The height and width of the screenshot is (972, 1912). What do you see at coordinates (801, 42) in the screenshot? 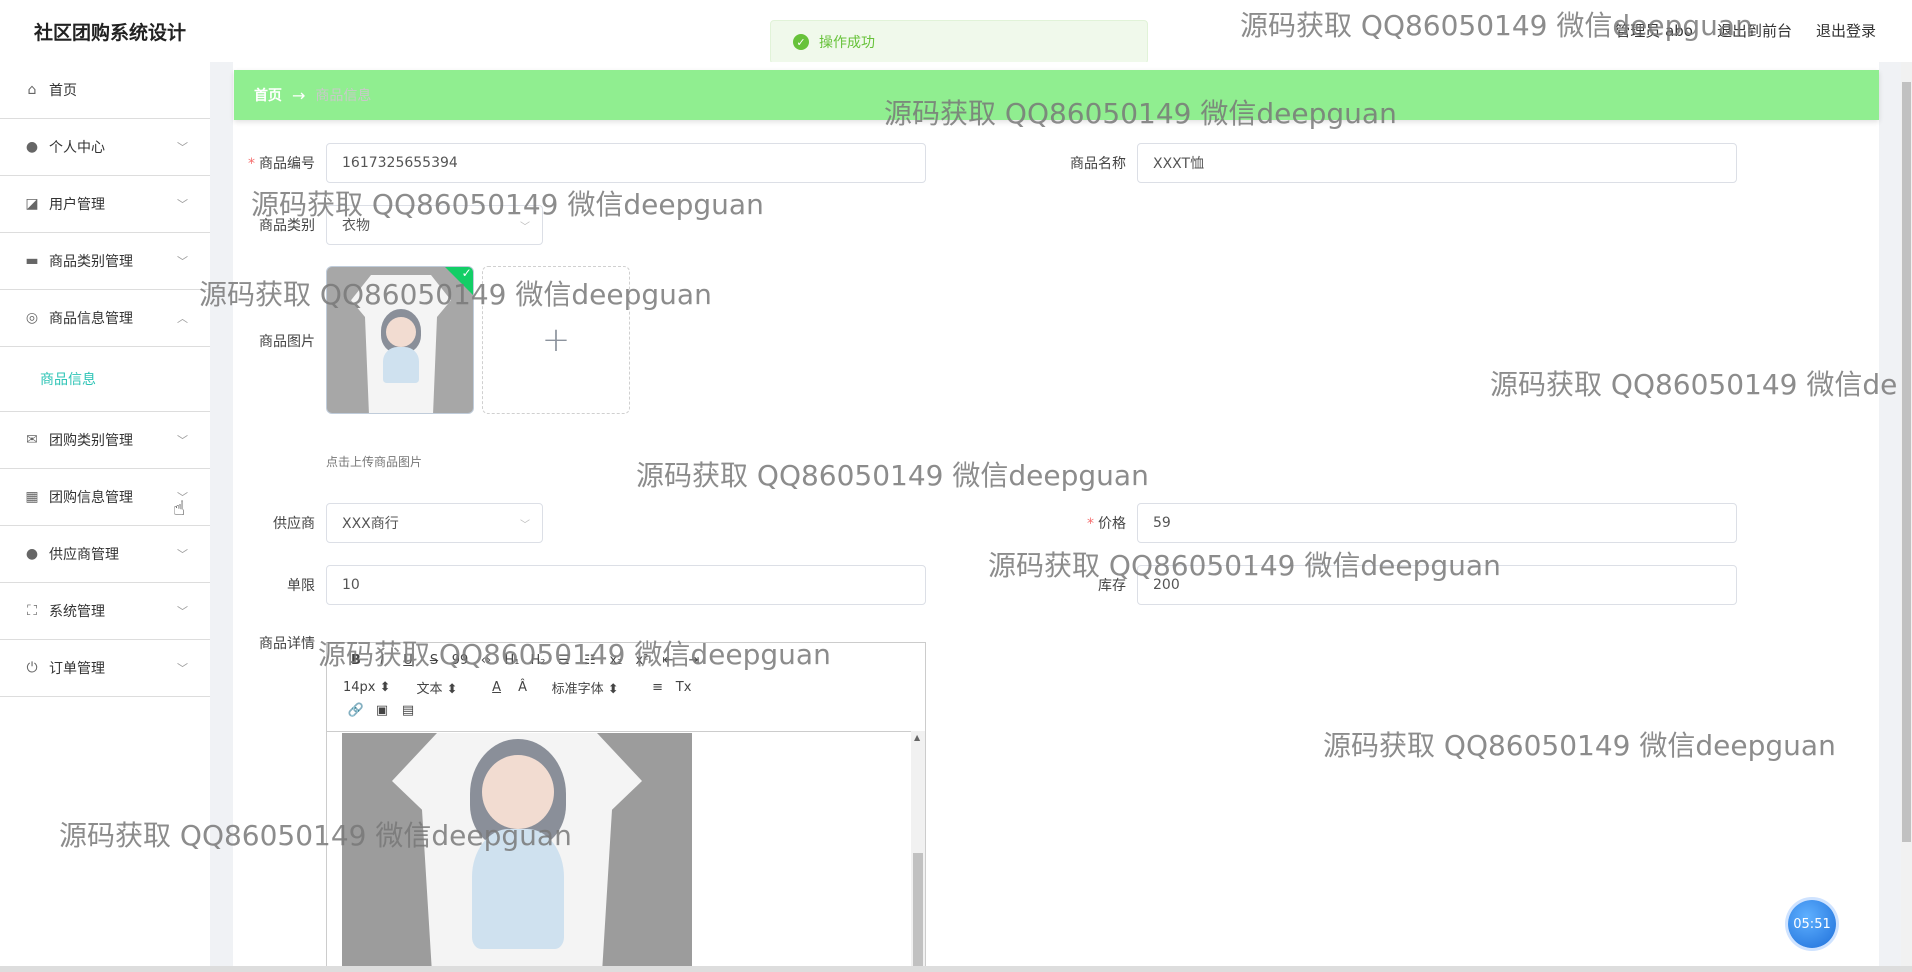
I see `check-circle-icon: ✓` at bounding box center [801, 42].